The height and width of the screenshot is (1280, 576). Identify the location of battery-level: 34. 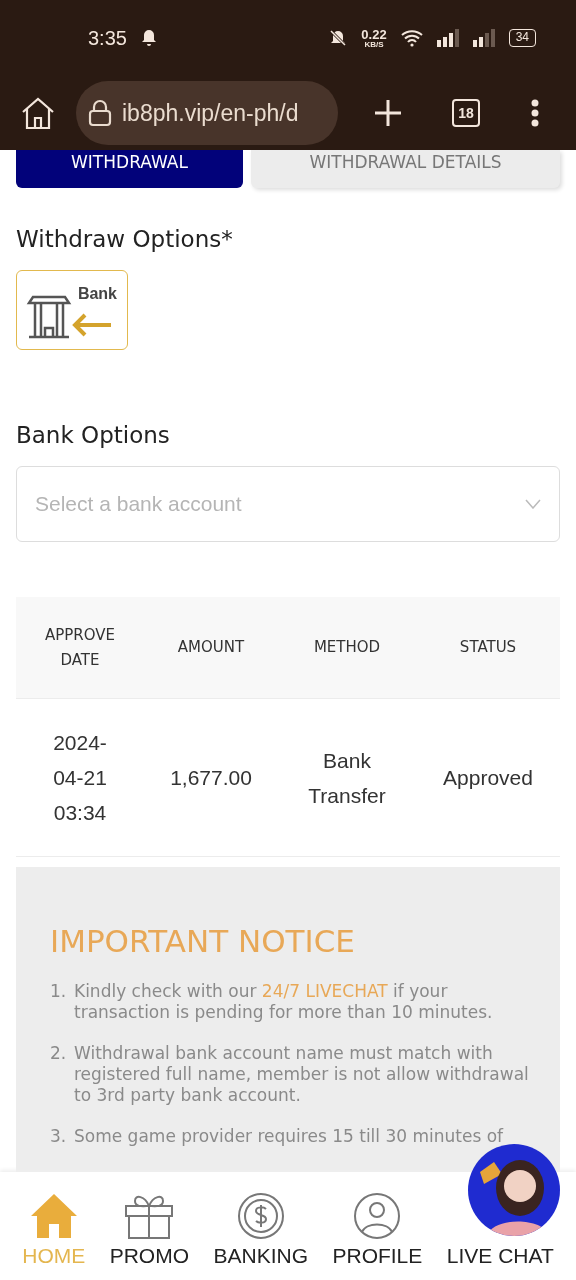
(522, 38).